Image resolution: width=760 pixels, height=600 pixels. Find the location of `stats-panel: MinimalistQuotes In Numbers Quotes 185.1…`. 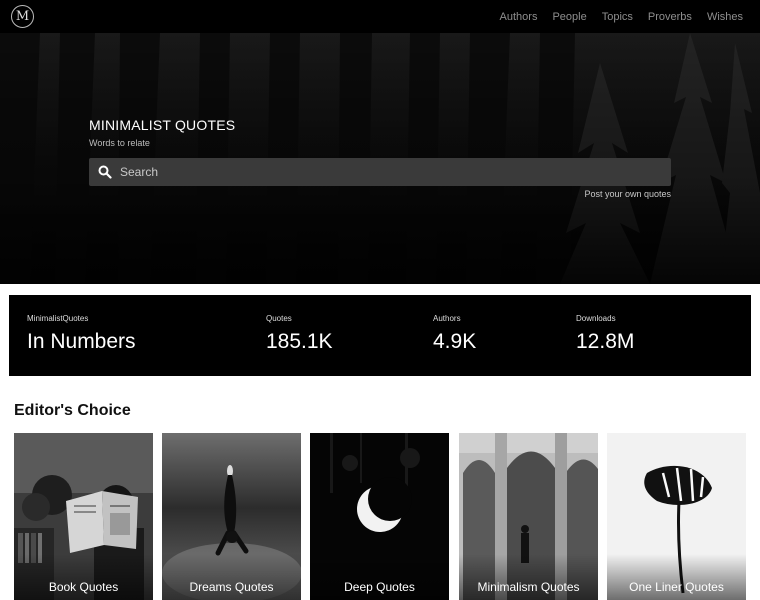

stats-panel: MinimalistQuotes In Numbers Quotes 185.1… is located at coordinates (380, 335).